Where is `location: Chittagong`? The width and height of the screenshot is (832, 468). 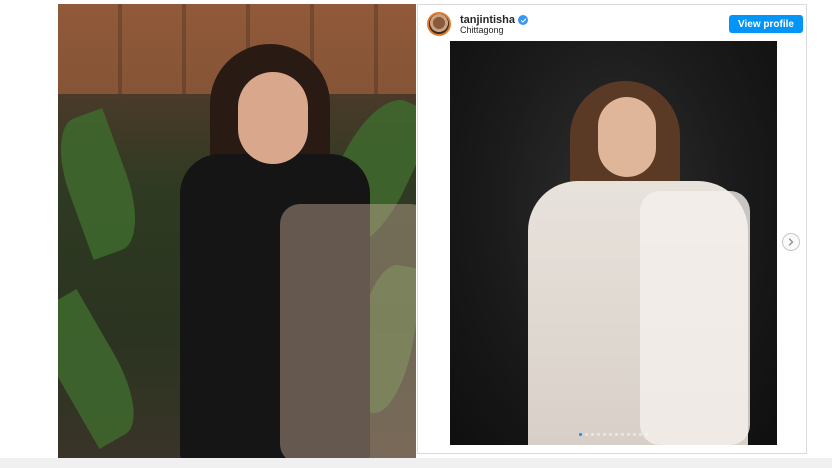
location: Chittagong is located at coordinates (482, 30).